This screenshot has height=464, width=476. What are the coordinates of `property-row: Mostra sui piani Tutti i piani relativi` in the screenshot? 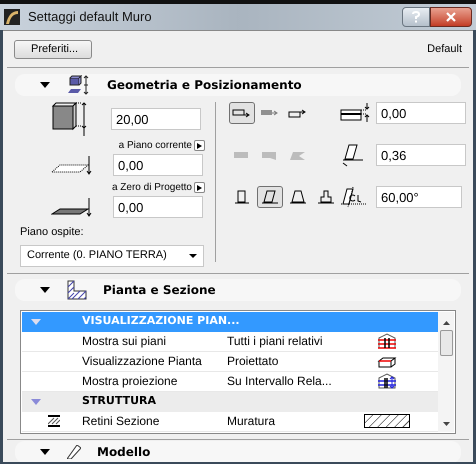 It's located at (230, 342).